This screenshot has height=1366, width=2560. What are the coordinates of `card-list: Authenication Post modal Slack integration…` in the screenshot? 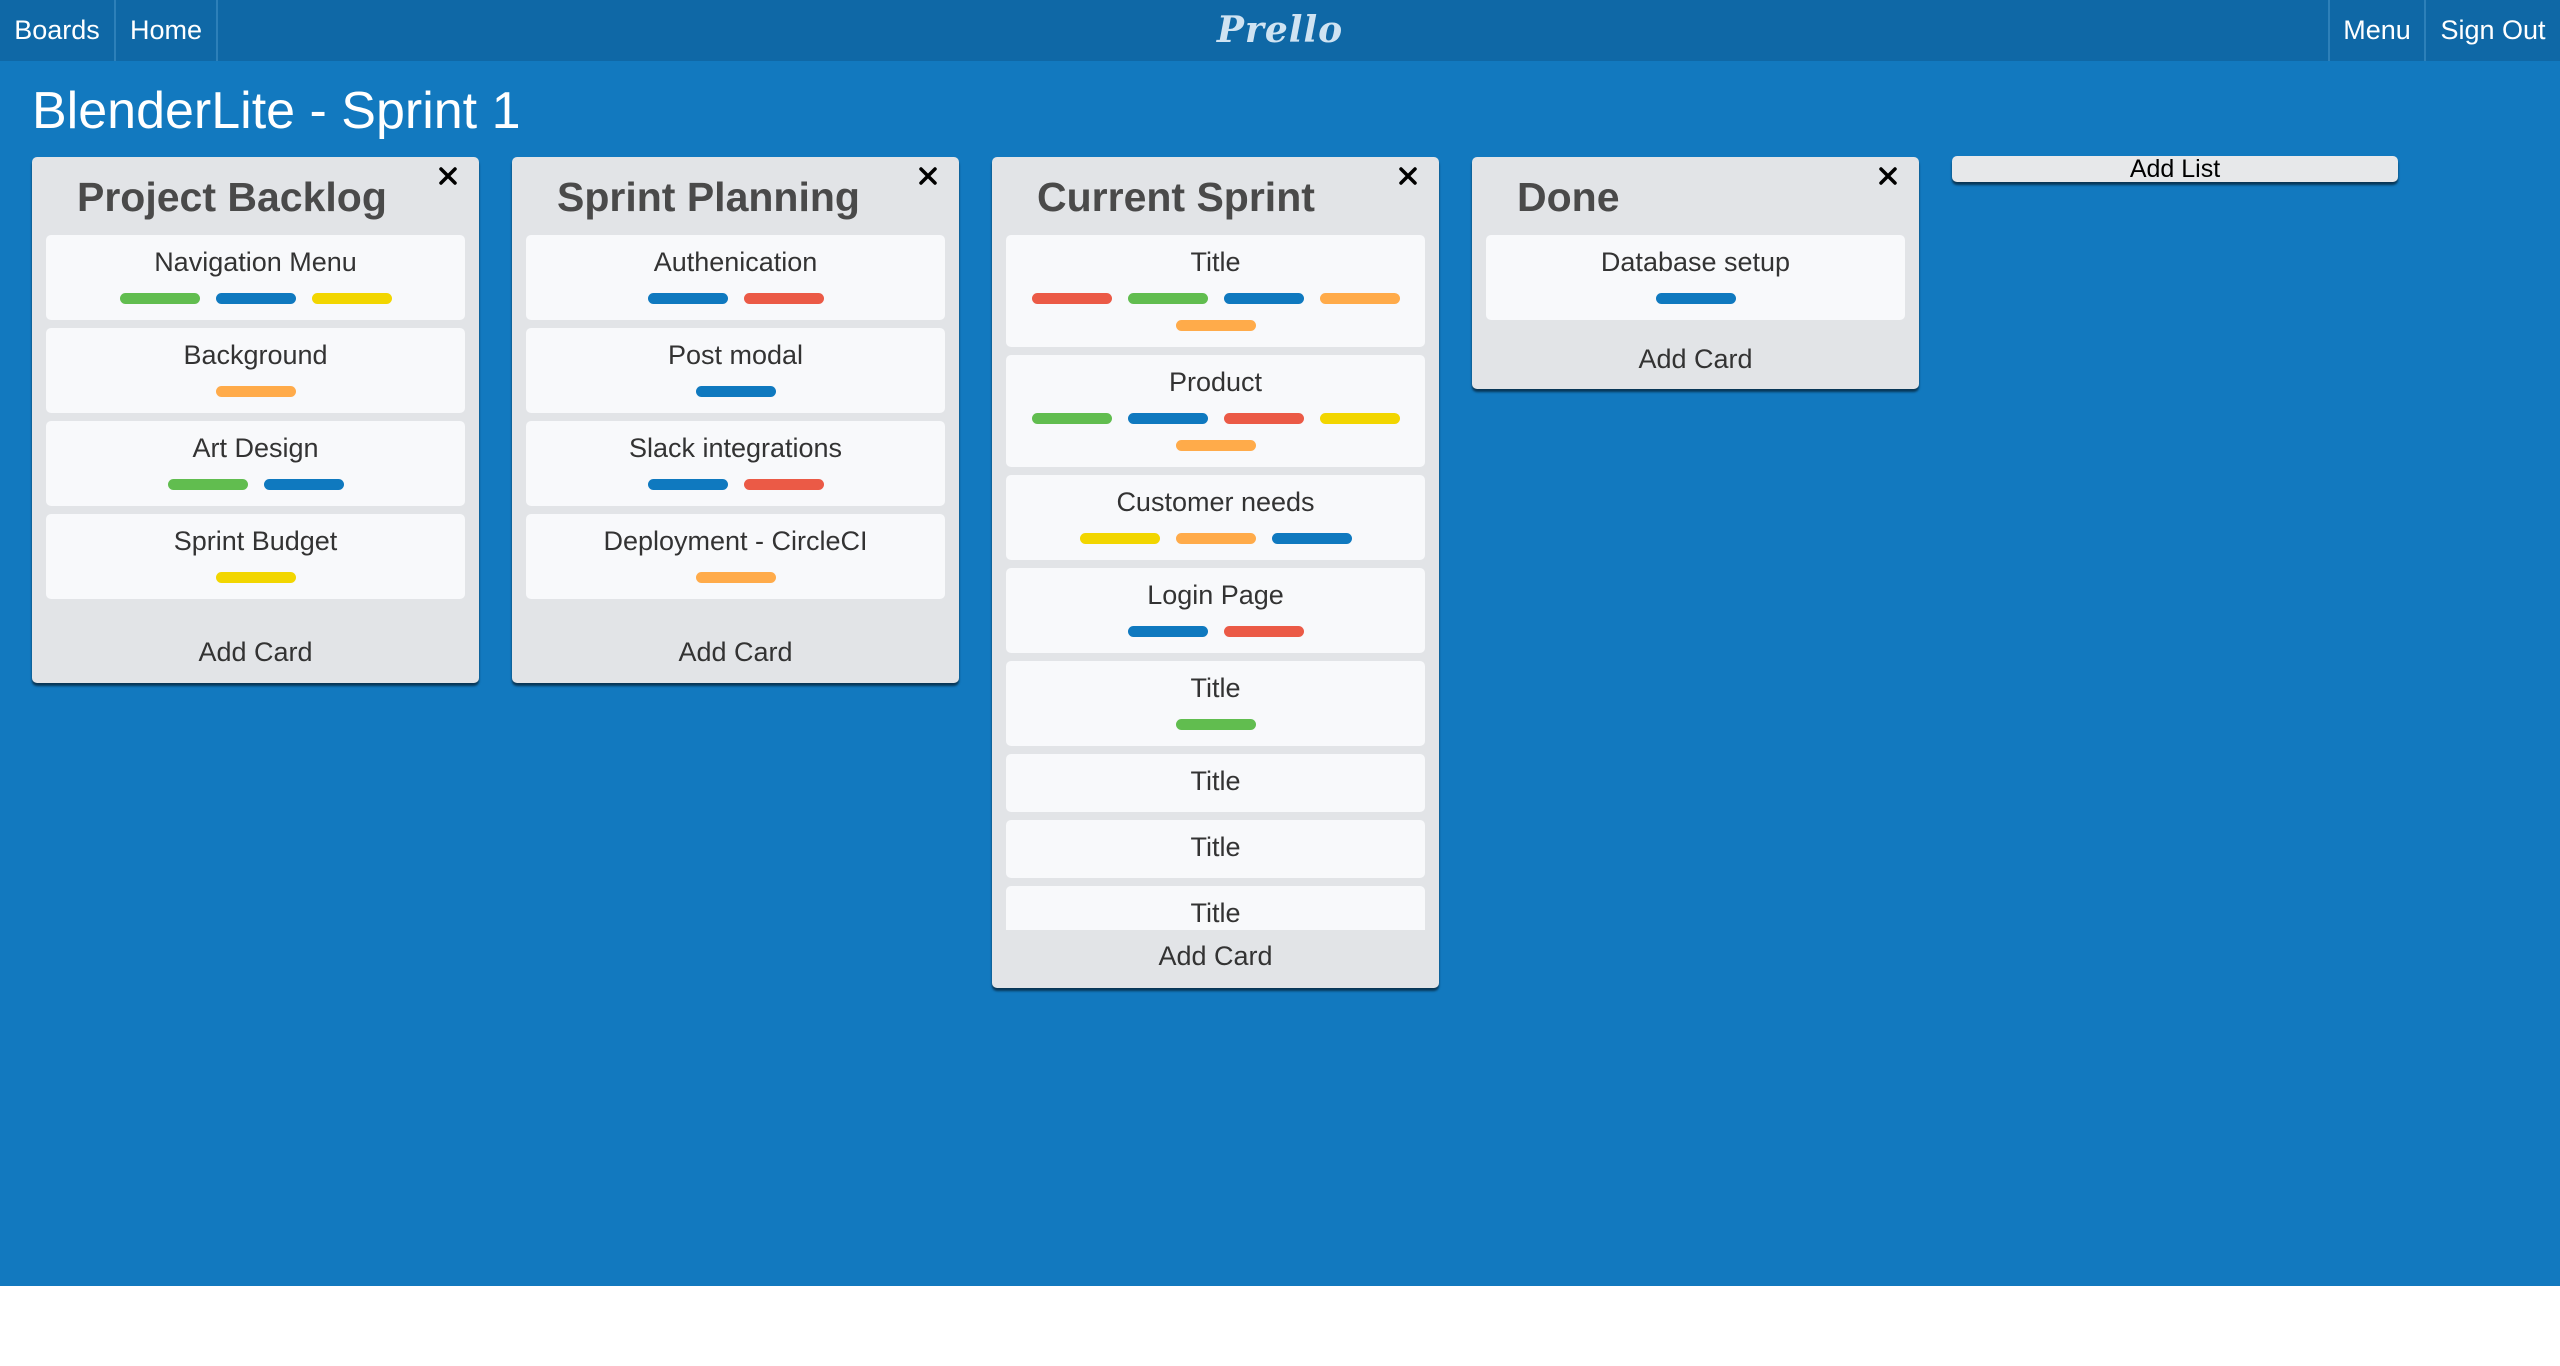 It's located at (735, 421).